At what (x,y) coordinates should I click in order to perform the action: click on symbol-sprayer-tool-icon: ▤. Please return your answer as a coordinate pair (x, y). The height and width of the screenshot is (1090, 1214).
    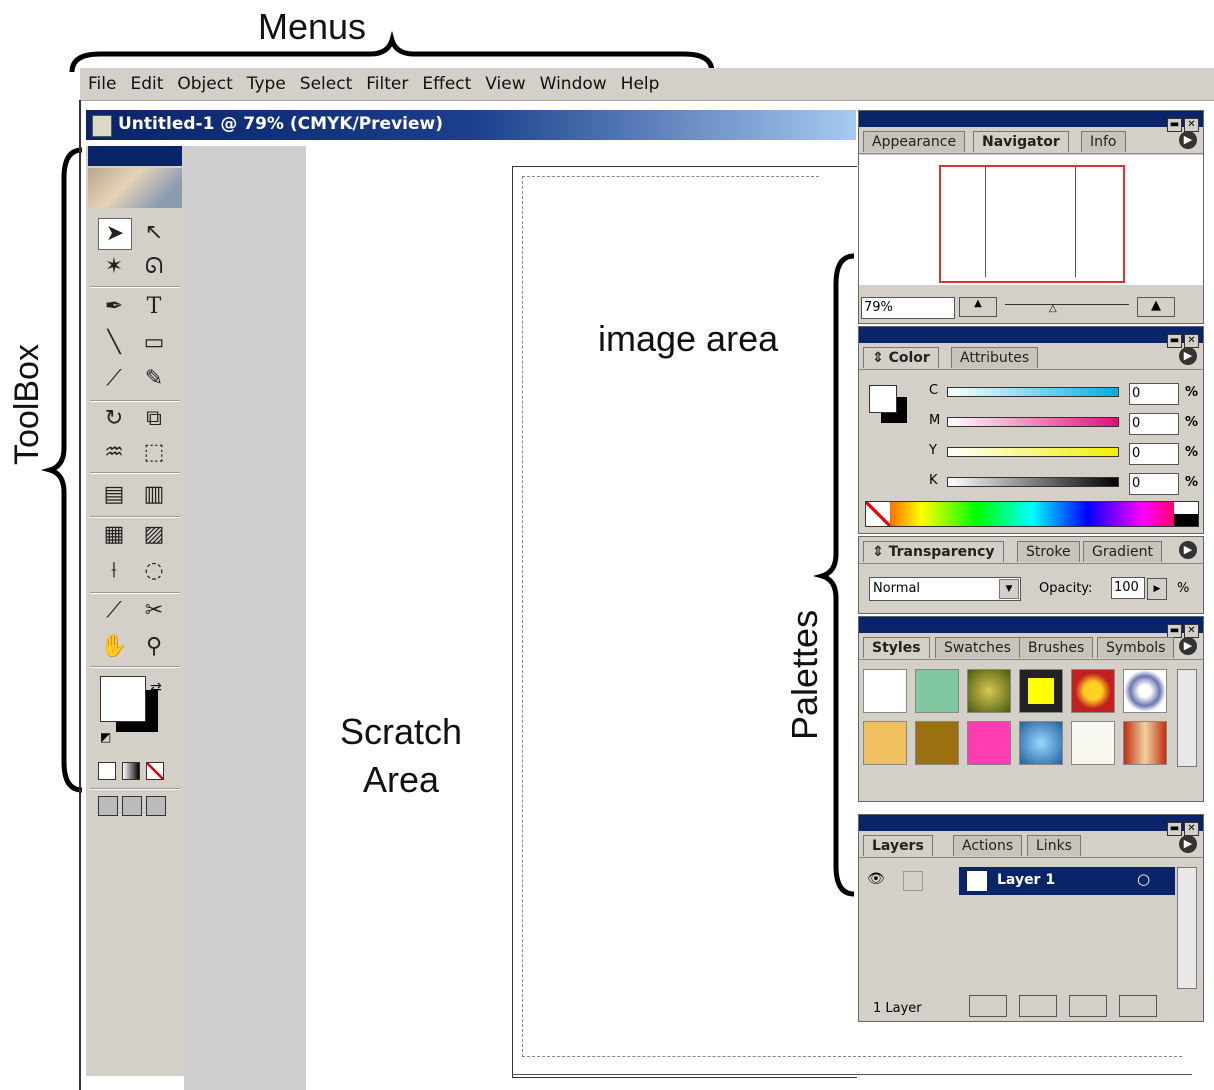
    Looking at the image, I should click on (114, 495).